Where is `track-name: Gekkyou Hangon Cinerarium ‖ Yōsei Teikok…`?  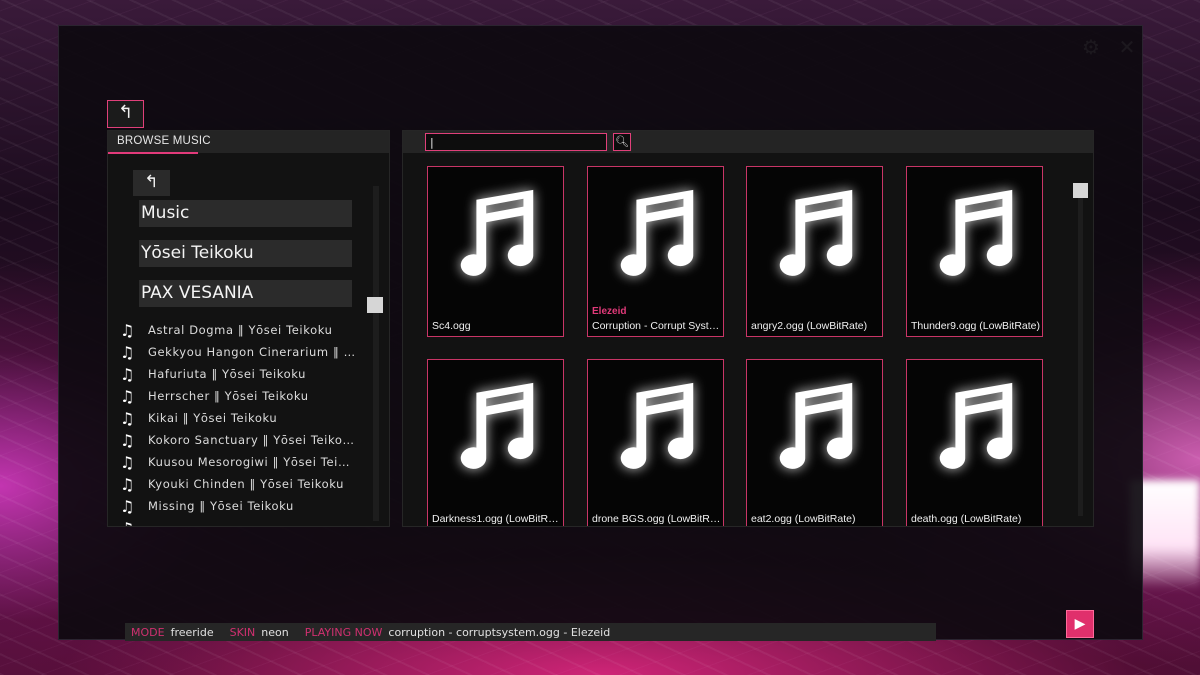 track-name: Gekkyou Hangon Cinerarium ‖ Yōsei Teikok… is located at coordinates (252, 352).